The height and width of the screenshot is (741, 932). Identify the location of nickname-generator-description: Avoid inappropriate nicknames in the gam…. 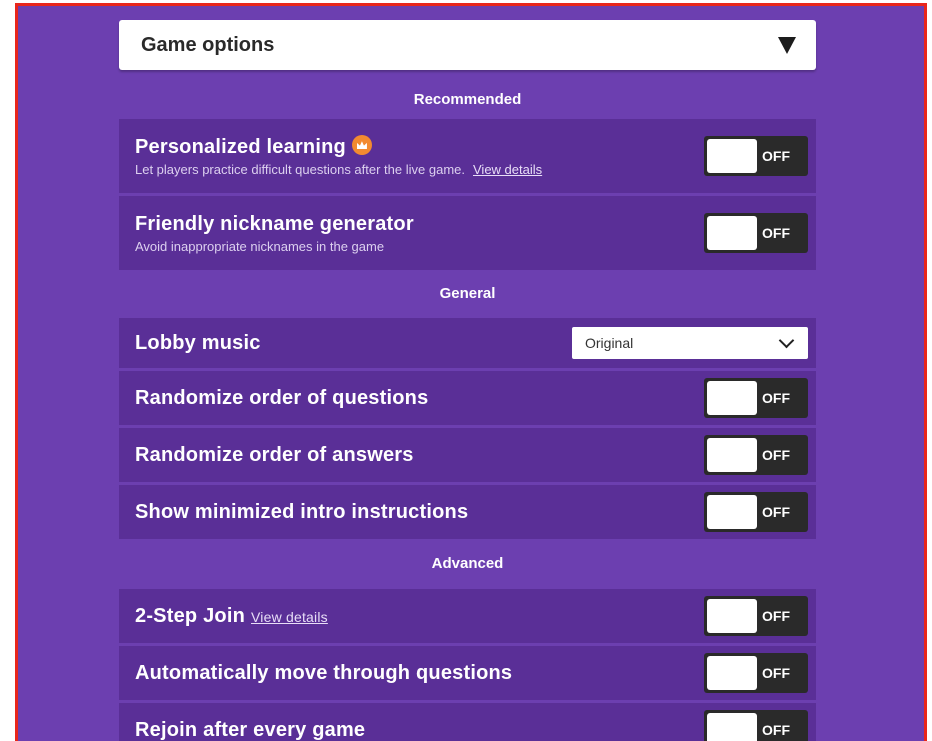
(260, 246).